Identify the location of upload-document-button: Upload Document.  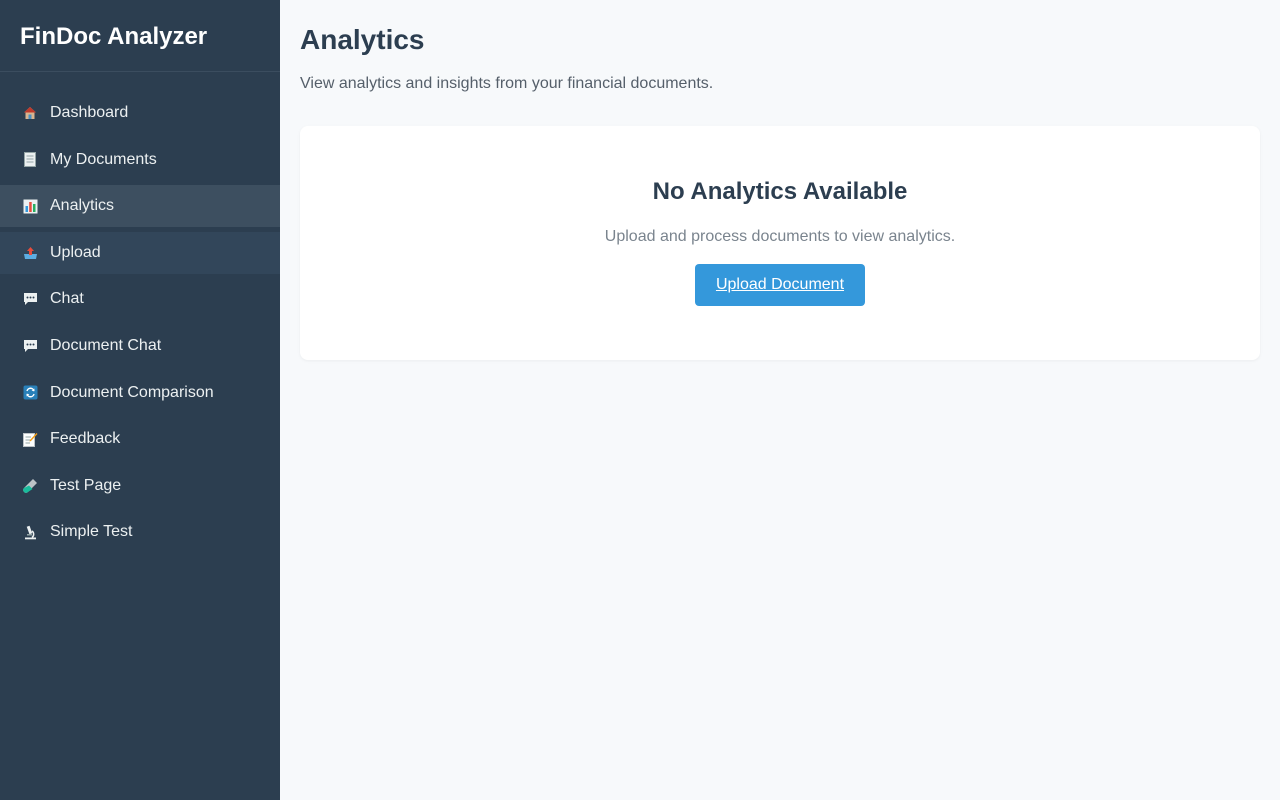
(780, 285).